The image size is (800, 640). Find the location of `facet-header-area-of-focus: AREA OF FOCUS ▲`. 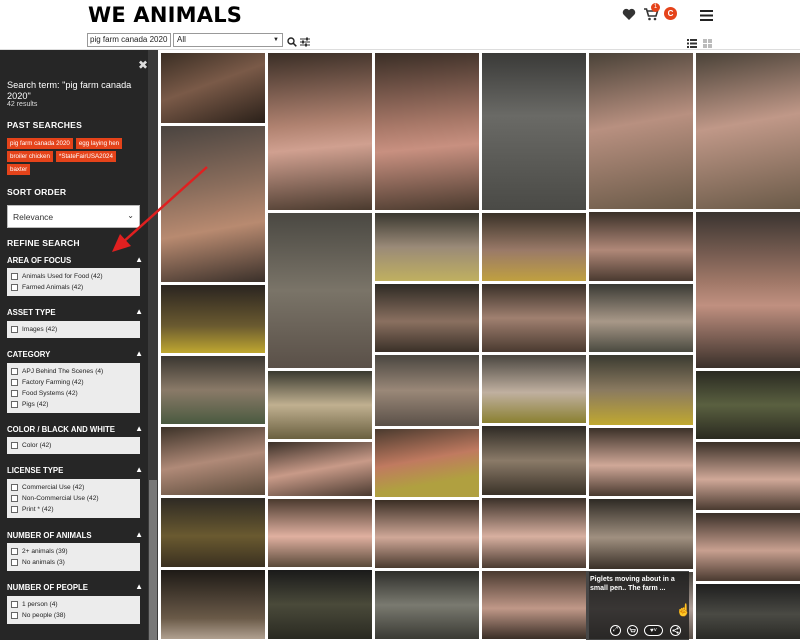

facet-header-area-of-focus: AREA OF FOCUS ▲ is located at coordinates (75, 261).